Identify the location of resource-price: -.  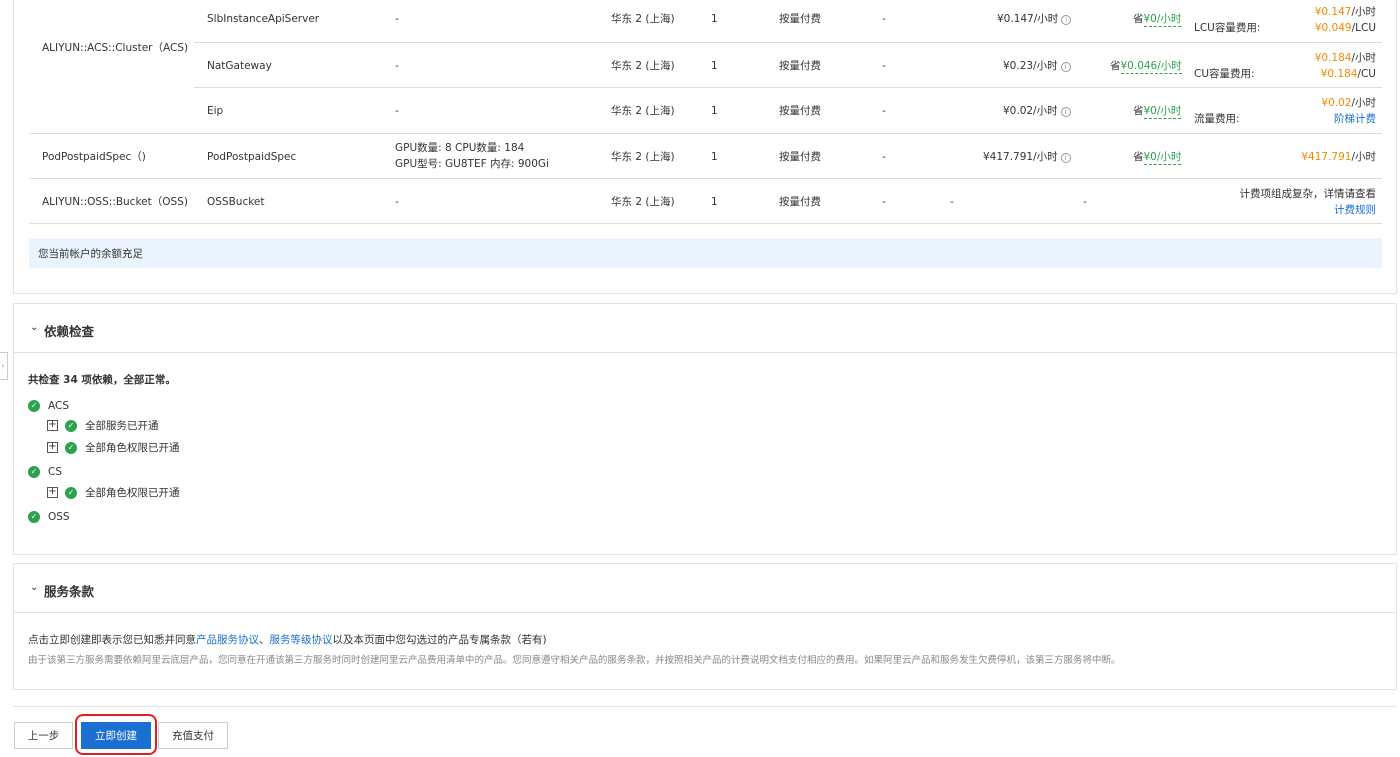
(952, 202).